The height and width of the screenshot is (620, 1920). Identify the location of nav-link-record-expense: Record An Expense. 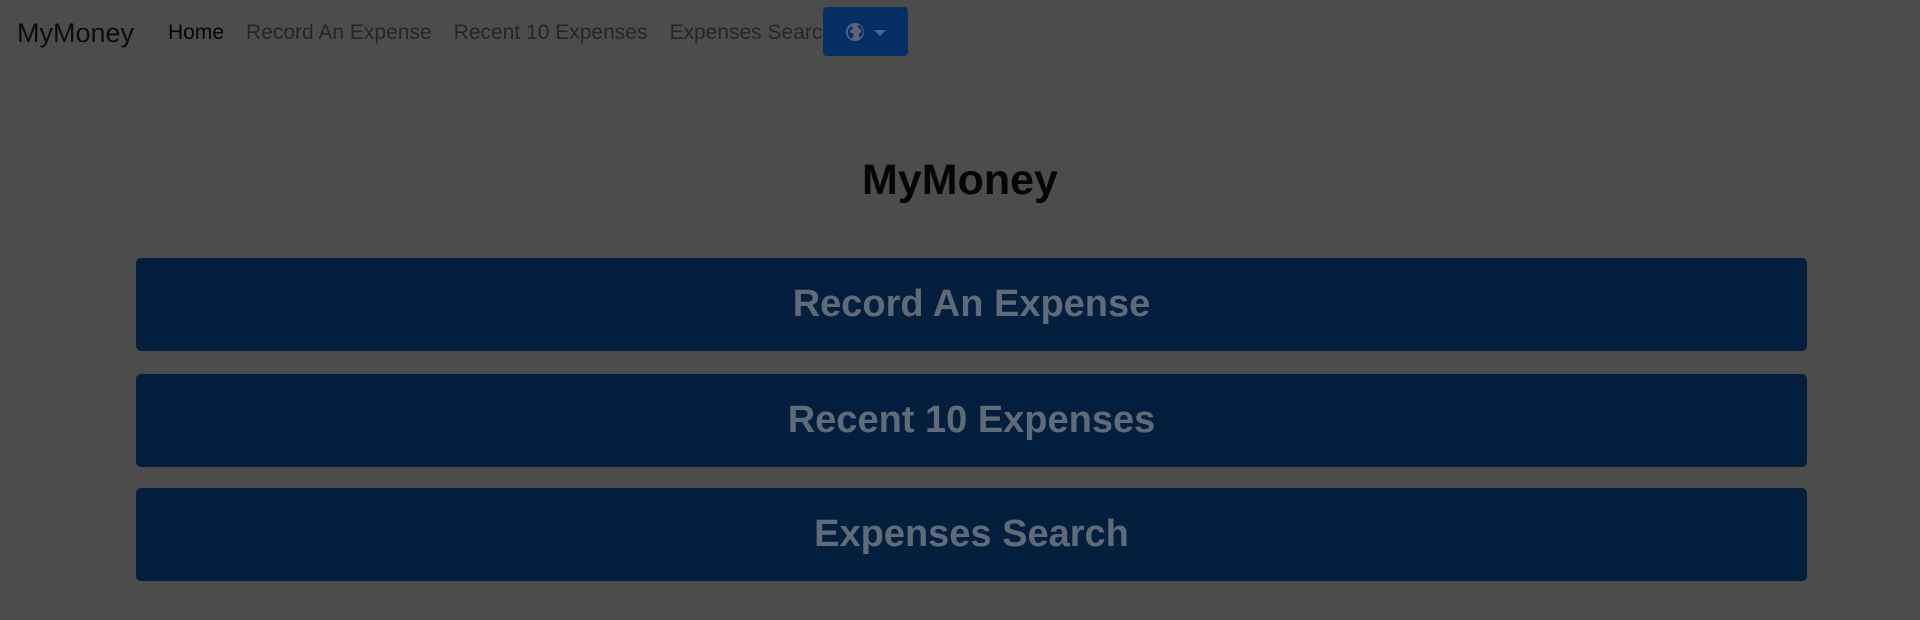
(339, 33).